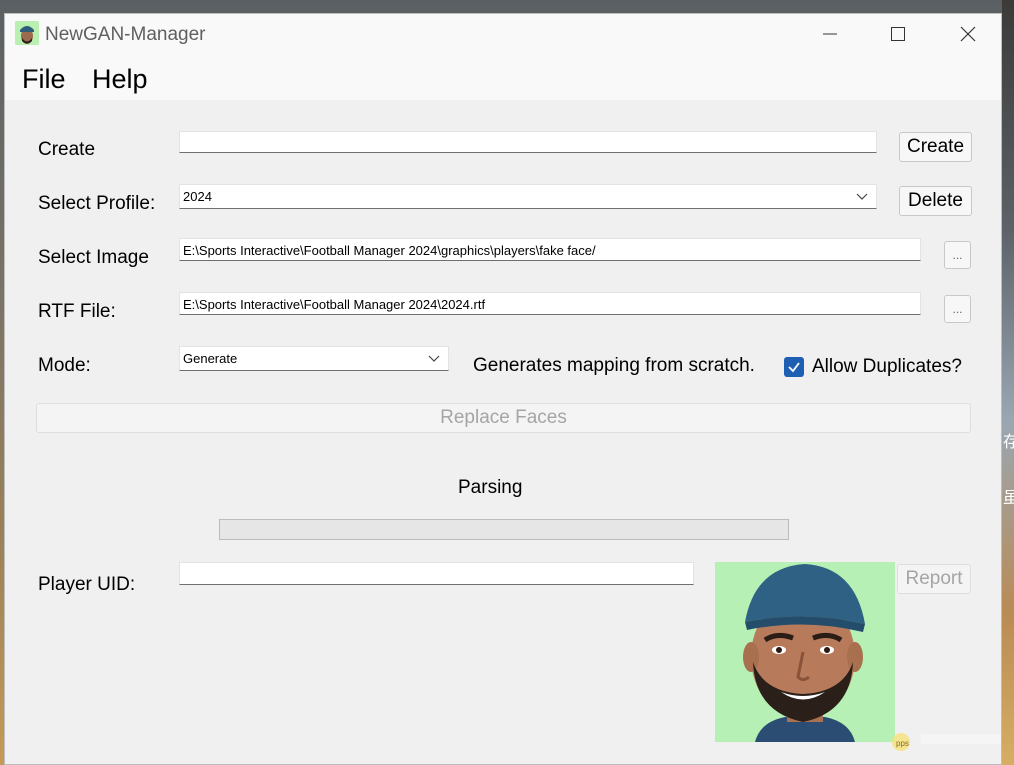  Describe the element at coordinates (120, 79) in the screenshot. I see `menu-help: Help` at that location.